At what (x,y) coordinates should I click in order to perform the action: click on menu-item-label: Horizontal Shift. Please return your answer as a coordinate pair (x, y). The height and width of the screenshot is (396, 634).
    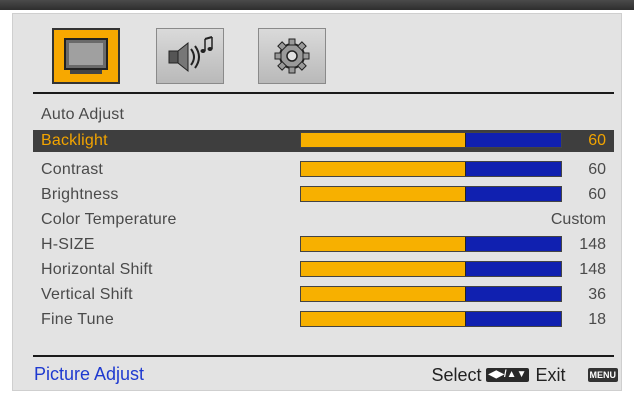
    Looking at the image, I should click on (97, 269).